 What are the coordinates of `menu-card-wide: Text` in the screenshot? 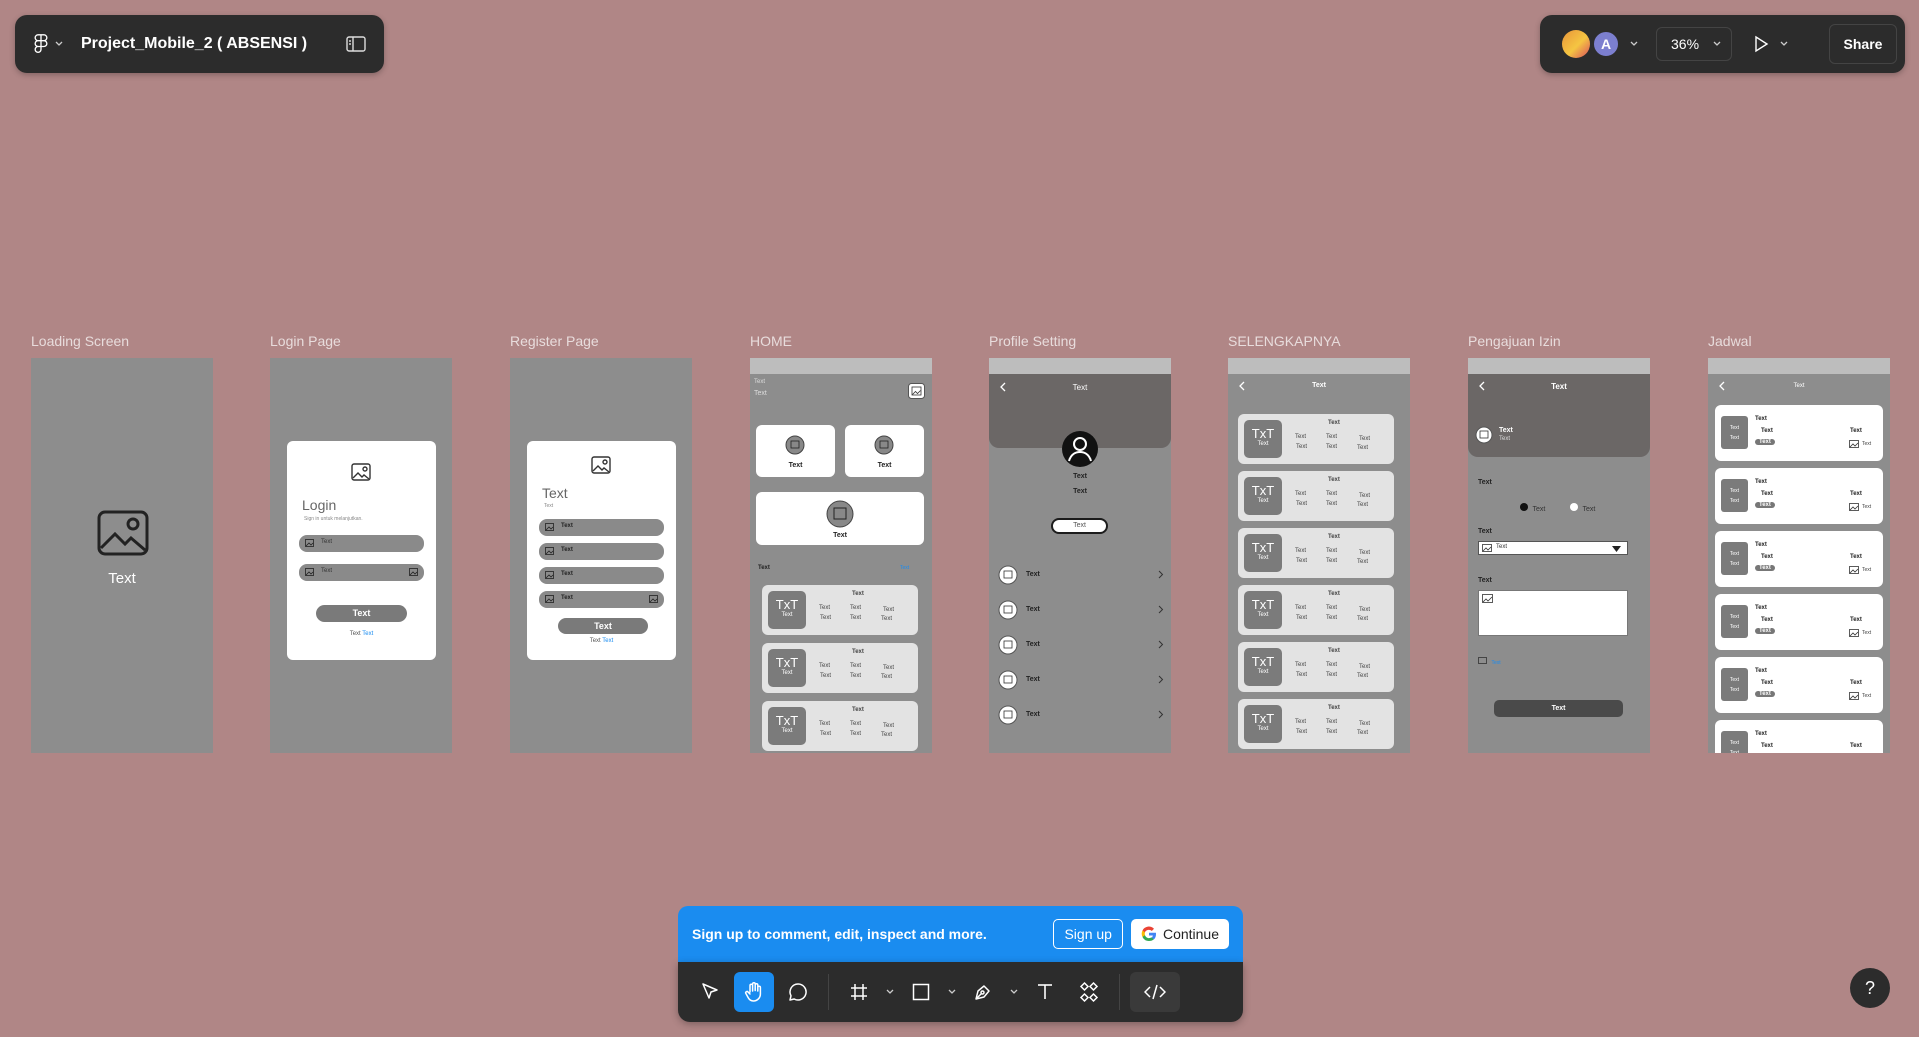 It's located at (840, 518).